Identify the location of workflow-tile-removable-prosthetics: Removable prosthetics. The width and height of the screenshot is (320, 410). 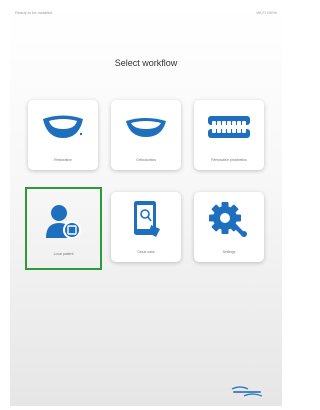
(229, 135).